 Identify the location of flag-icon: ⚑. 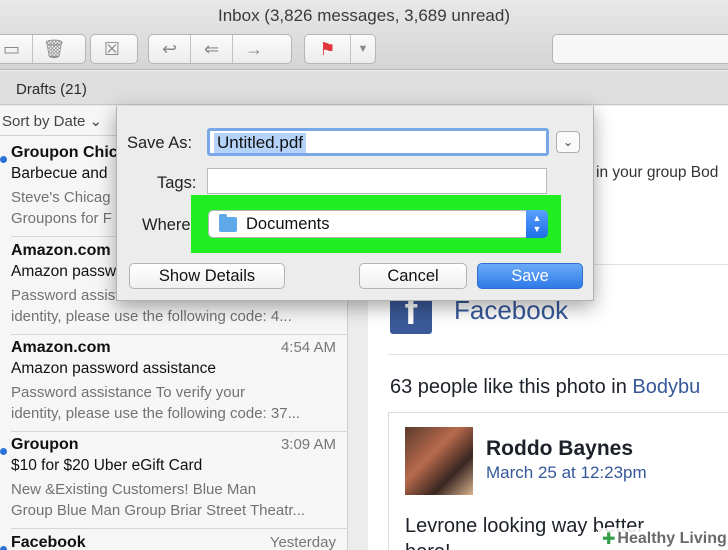
(327, 48).